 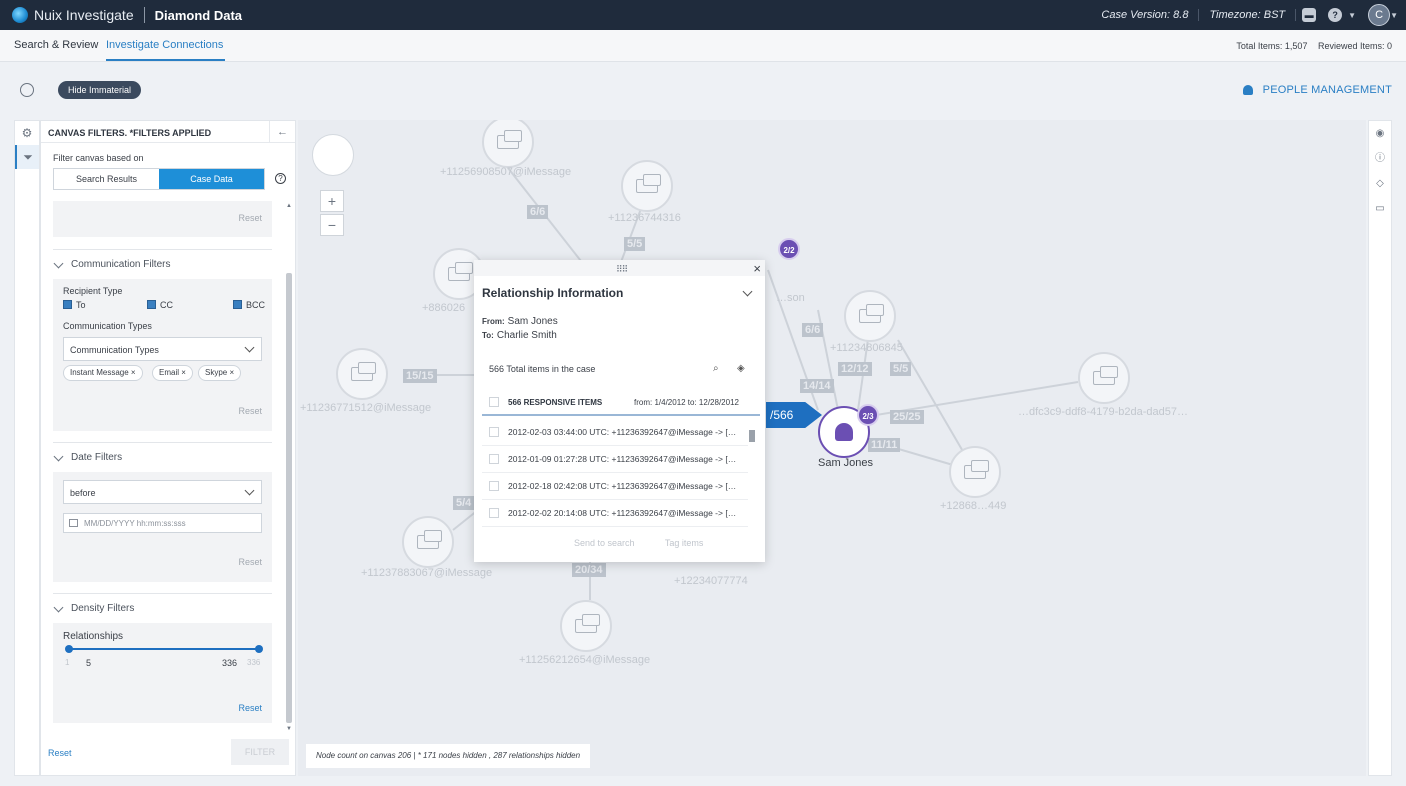 What do you see at coordinates (1379, 15) in the screenshot?
I see `avatar: C` at bounding box center [1379, 15].